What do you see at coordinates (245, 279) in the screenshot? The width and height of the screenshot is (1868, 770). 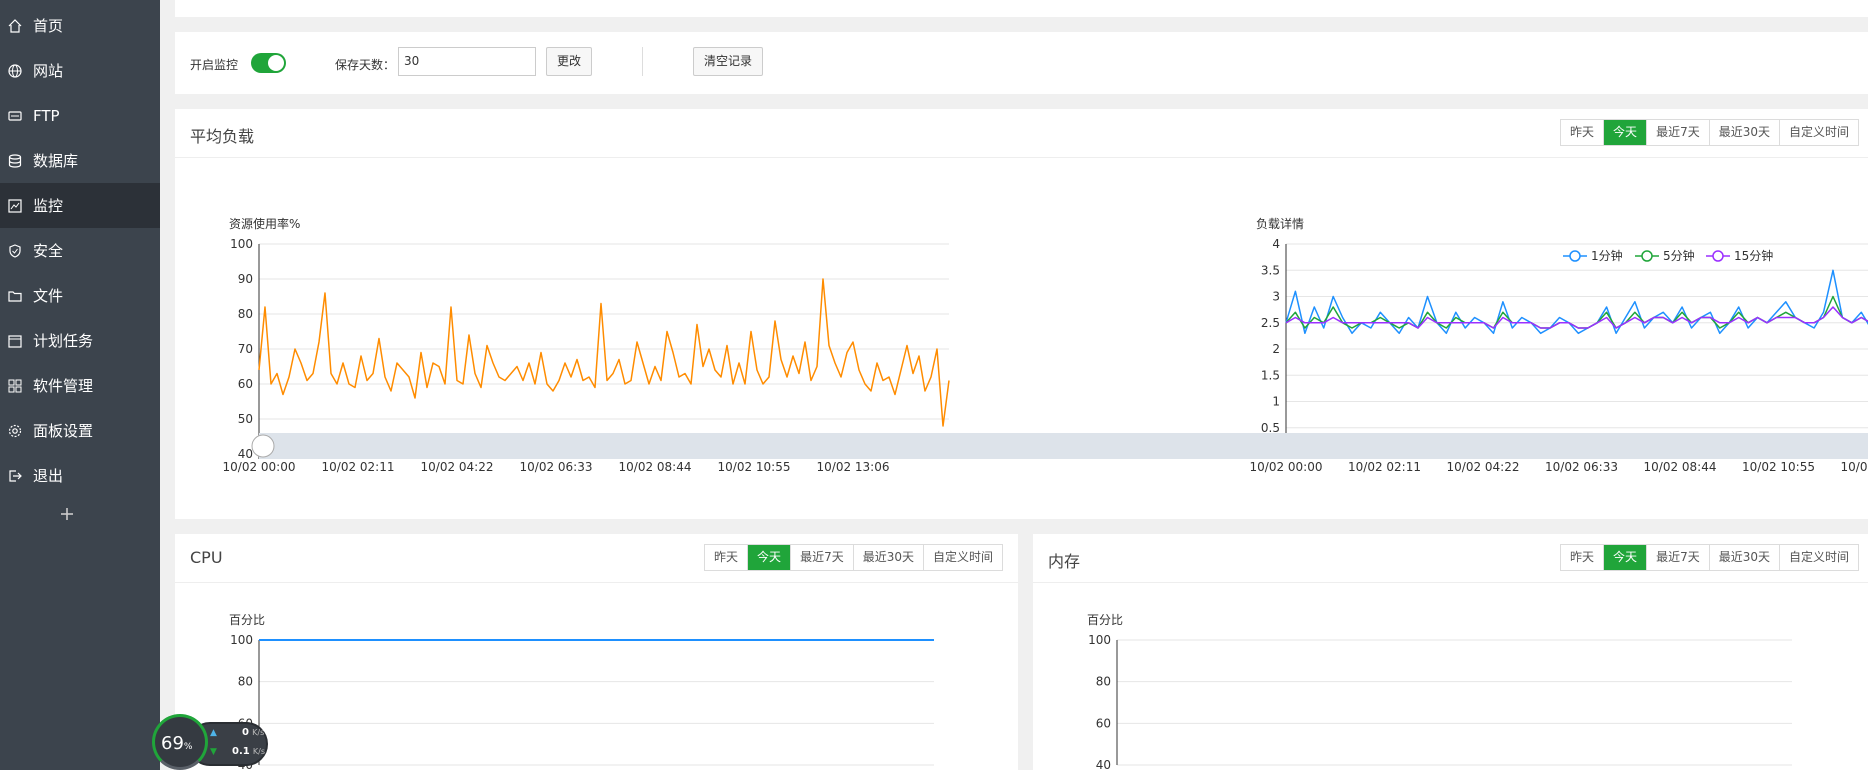 I see `y-tick-label: 90` at bounding box center [245, 279].